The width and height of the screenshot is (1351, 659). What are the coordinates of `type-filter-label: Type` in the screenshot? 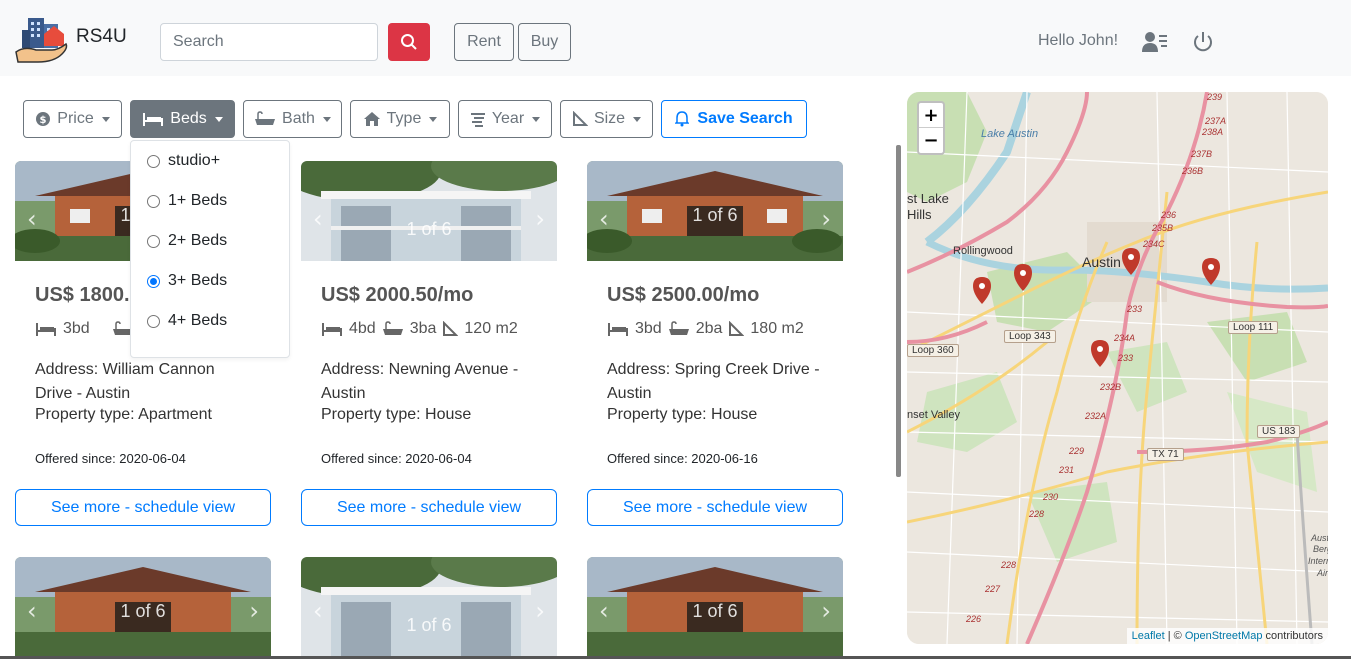 It's located at (404, 118).